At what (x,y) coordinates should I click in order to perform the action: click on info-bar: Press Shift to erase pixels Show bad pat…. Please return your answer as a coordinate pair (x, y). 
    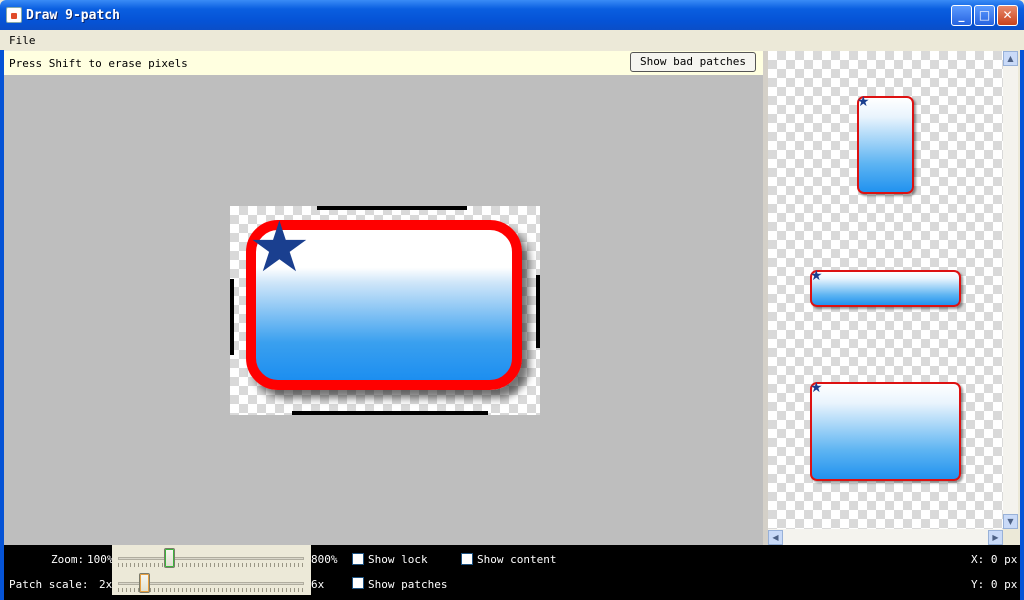
    Looking at the image, I should click on (383, 63).